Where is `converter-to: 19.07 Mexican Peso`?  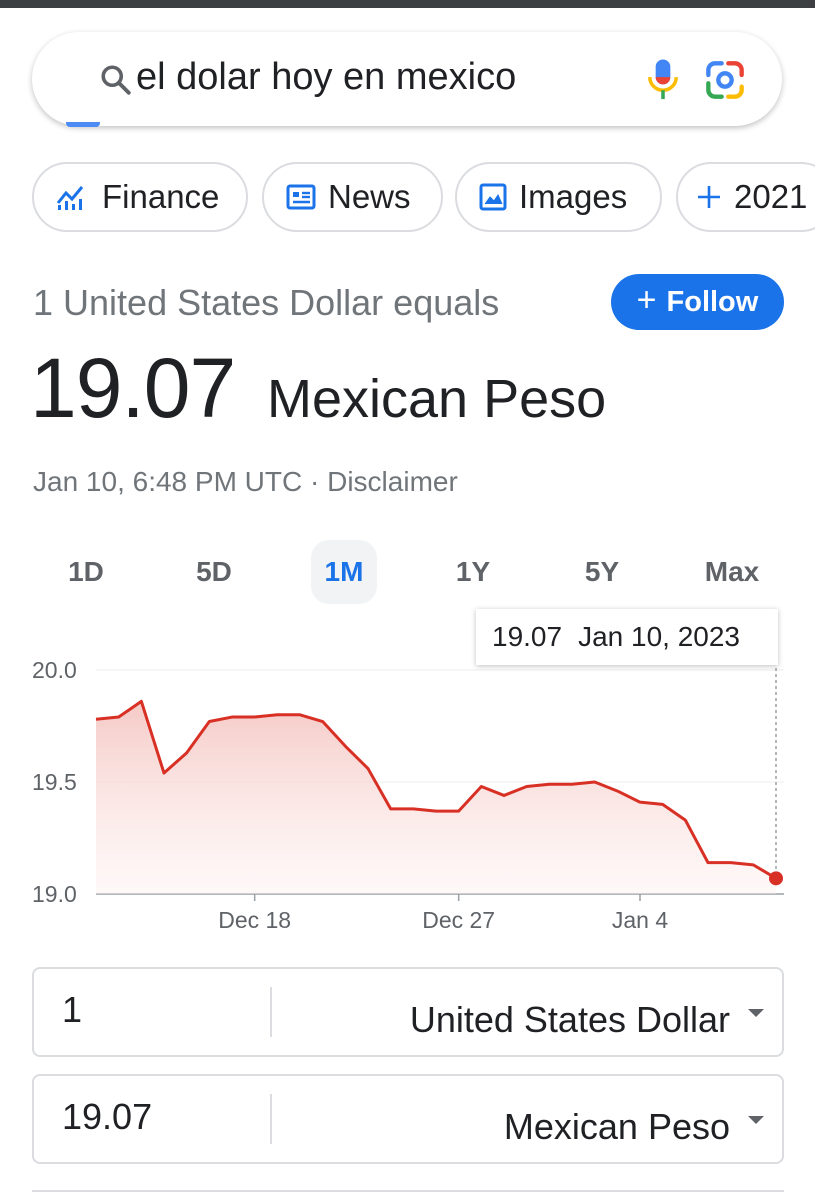 converter-to: 19.07 Mexican Peso is located at coordinates (408, 1119).